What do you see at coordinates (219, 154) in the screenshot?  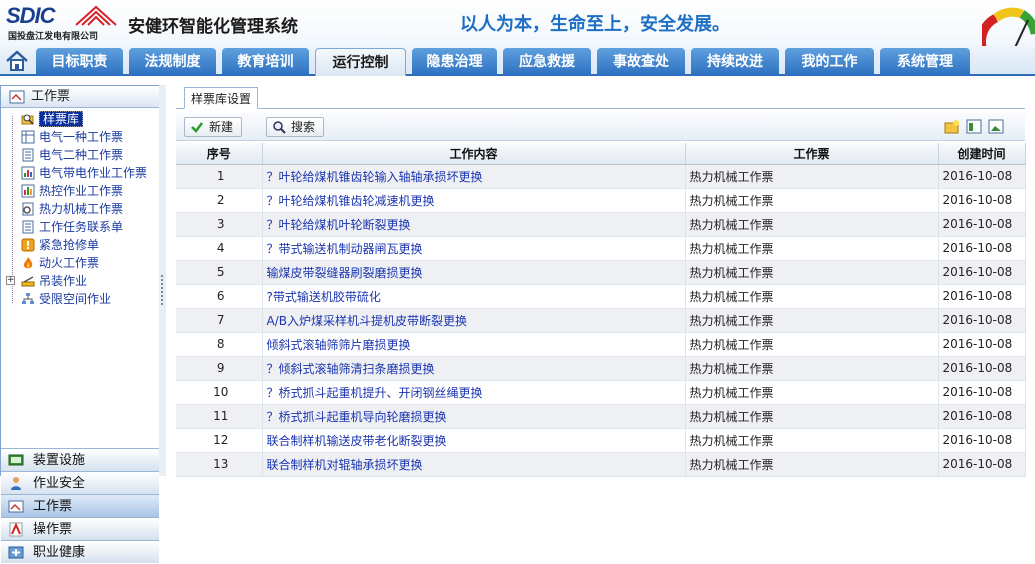 I see `column-header: 序号` at bounding box center [219, 154].